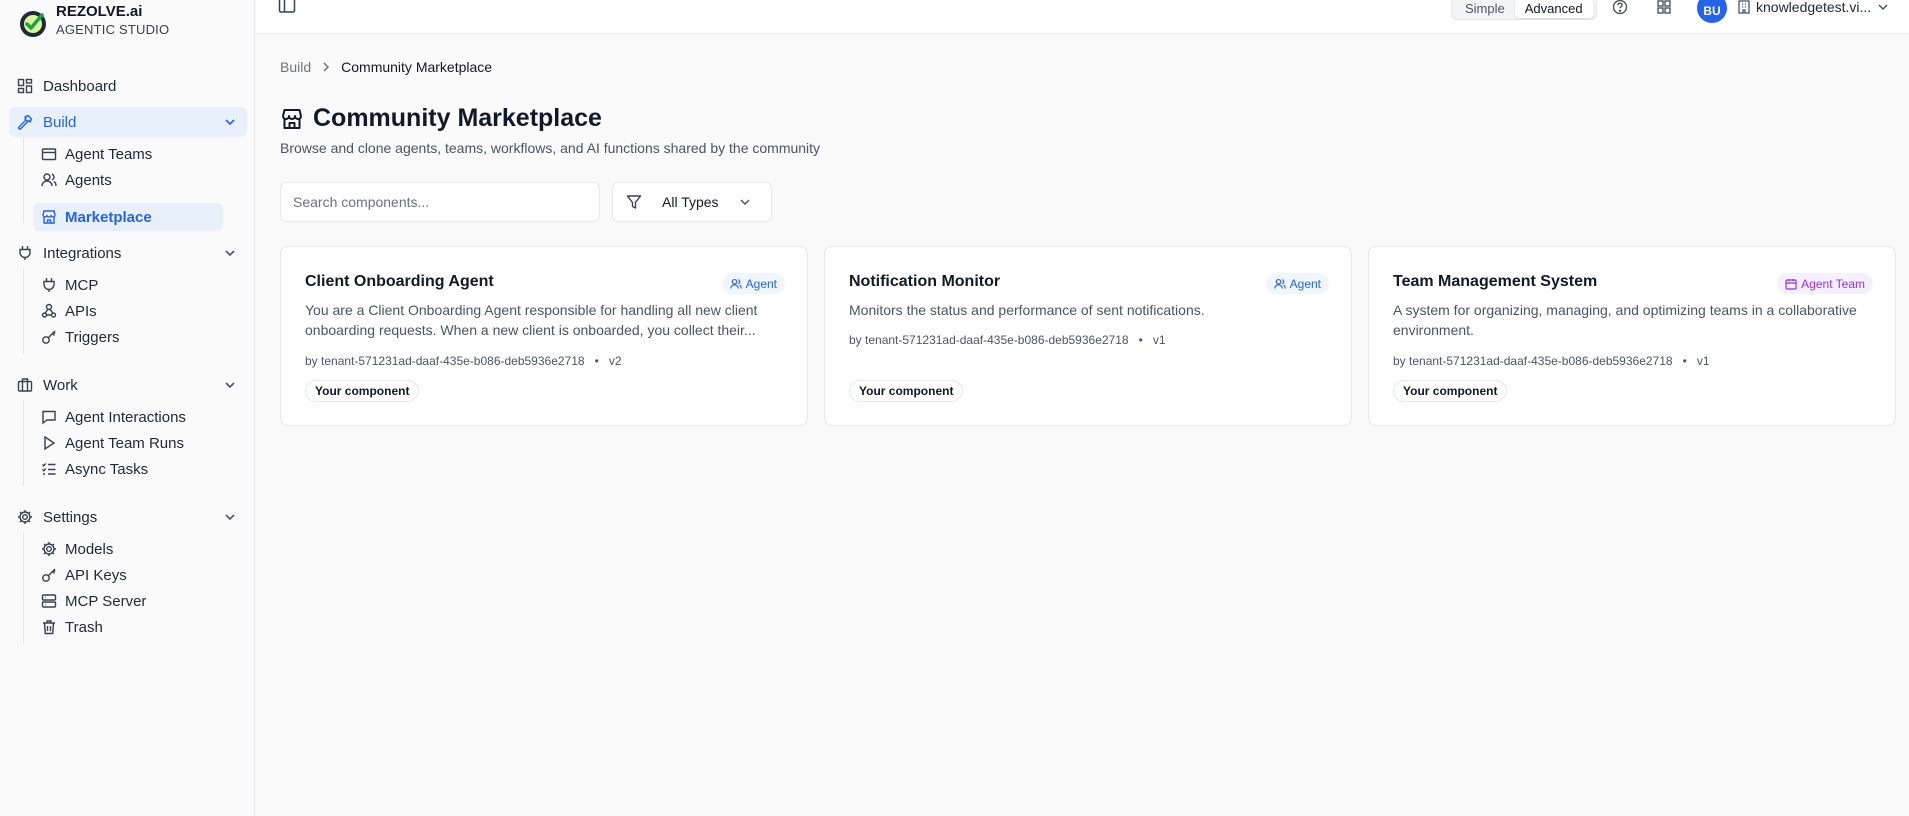 The height and width of the screenshot is (816, 1909). Describe the element at coordinates (1495, 281) in the screenshot. I see `card-title: Team Management System` at that location.